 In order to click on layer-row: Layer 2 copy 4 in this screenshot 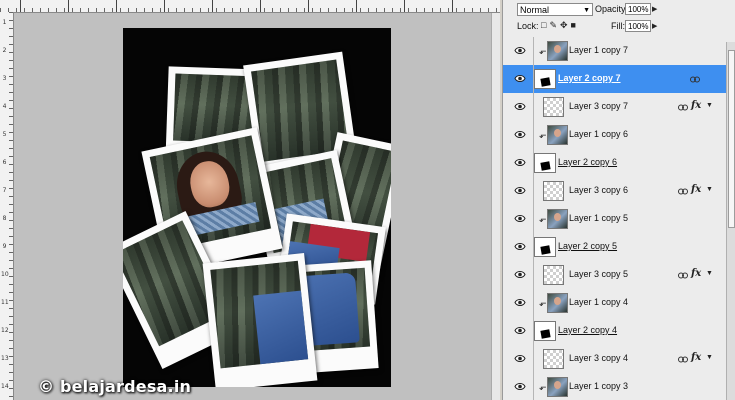, I will do `click(614, 331)`.